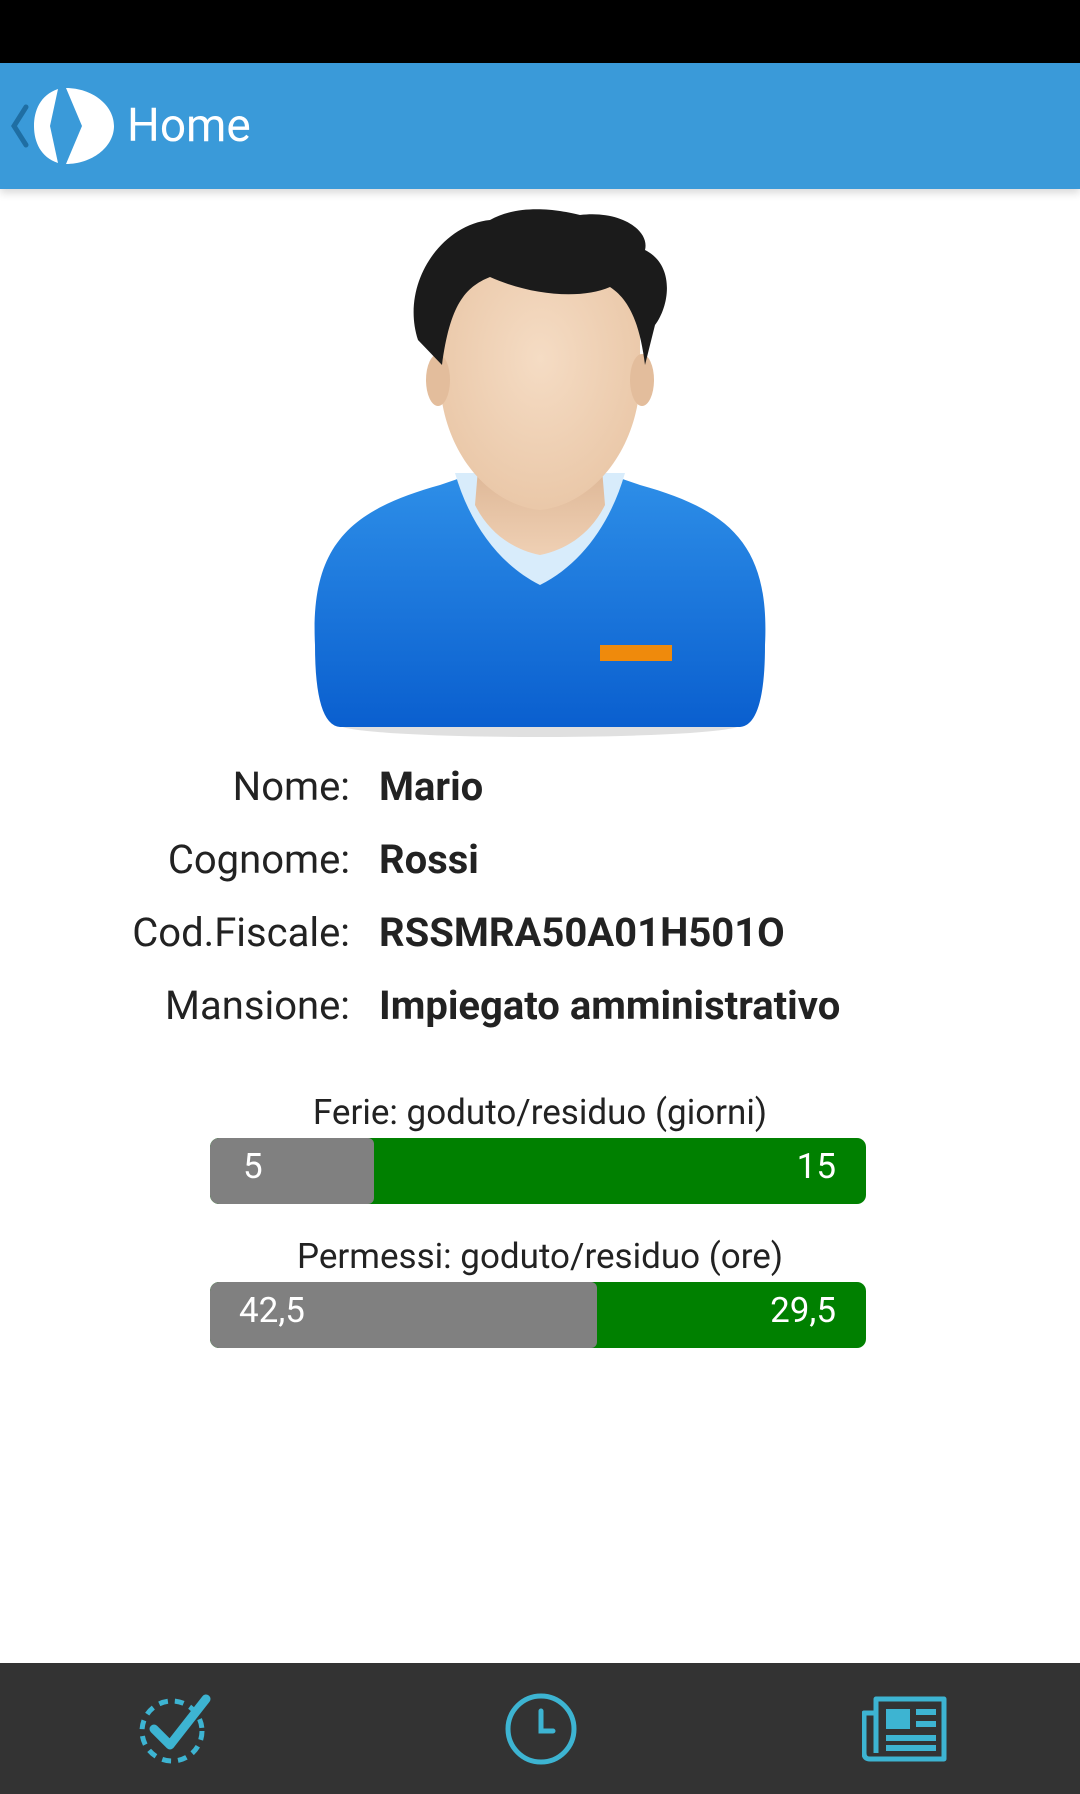  I want to click on nav-tasks-button, so click(180, 1728).